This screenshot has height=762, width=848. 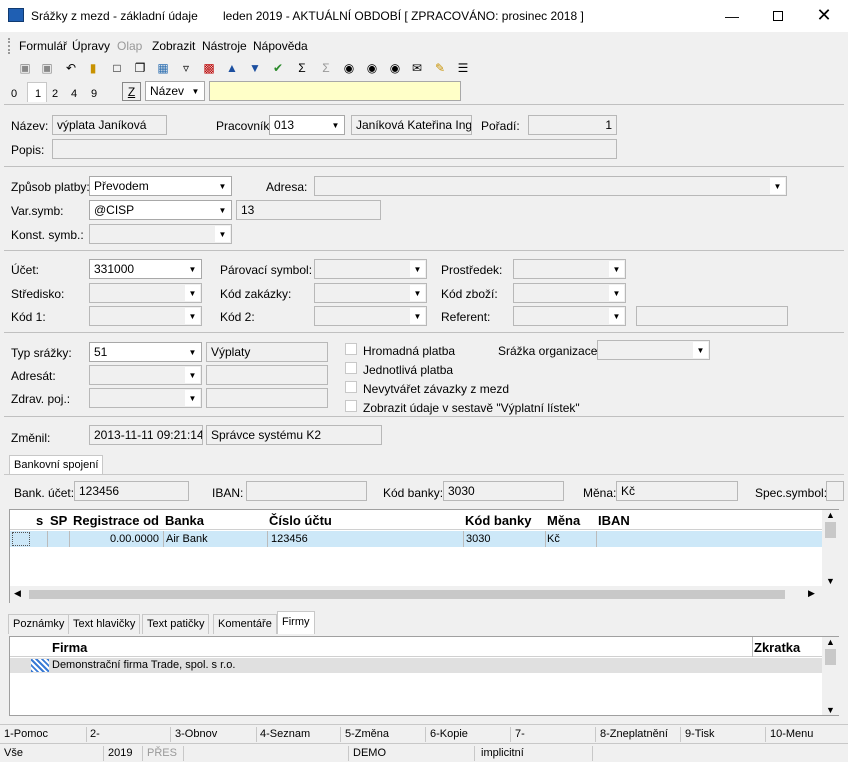 What do you see at coordinates (372, 68) in the screenshot?
I see `binoculars-next-icon: ◉` at bounding box center [372, 68].